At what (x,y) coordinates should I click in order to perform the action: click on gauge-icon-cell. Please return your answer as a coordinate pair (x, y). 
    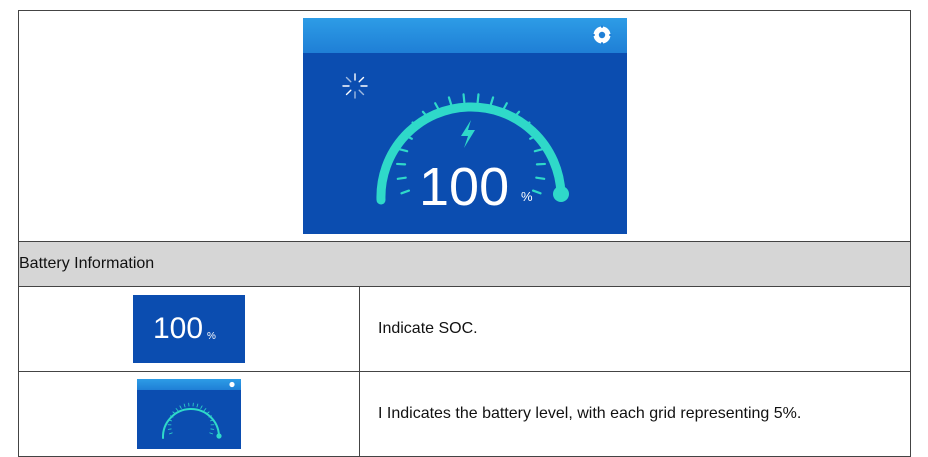
    Looking at the image, I should click on (189, 414).